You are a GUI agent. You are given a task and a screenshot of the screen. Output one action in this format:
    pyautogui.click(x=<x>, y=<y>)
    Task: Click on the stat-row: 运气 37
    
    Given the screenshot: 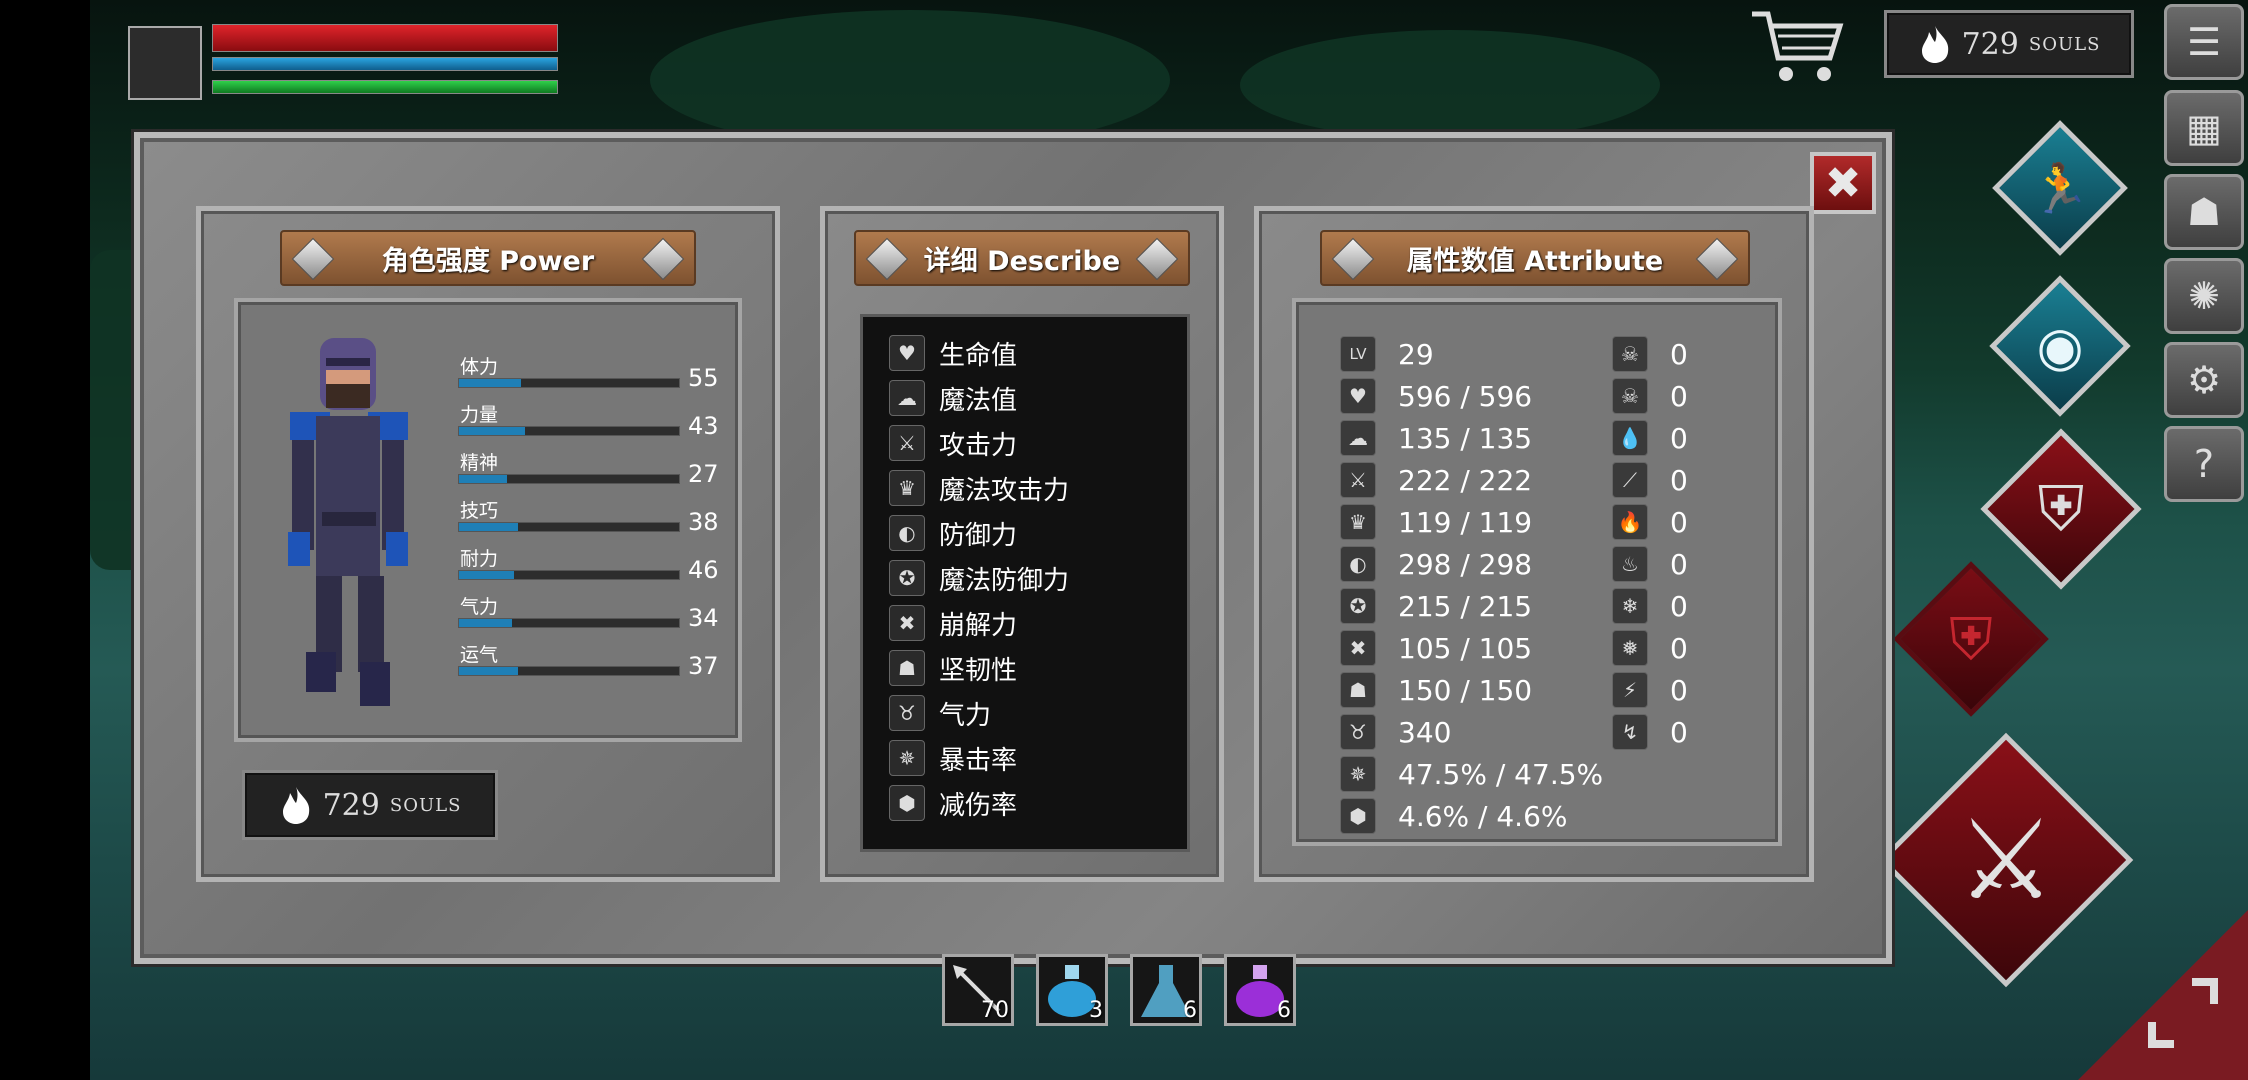 What is the action you would take?
    pyautogui.click(x=589, y=662)
    